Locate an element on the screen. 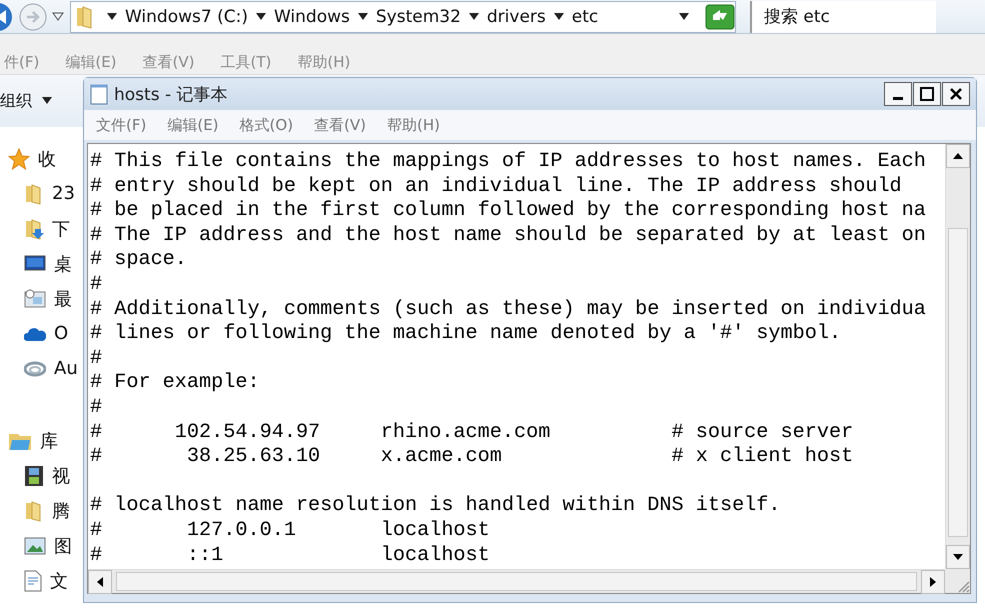 The height and width of the screenshot is (609, 985). window-title: hosts - 记事本 is located at coordinates (171, 95).